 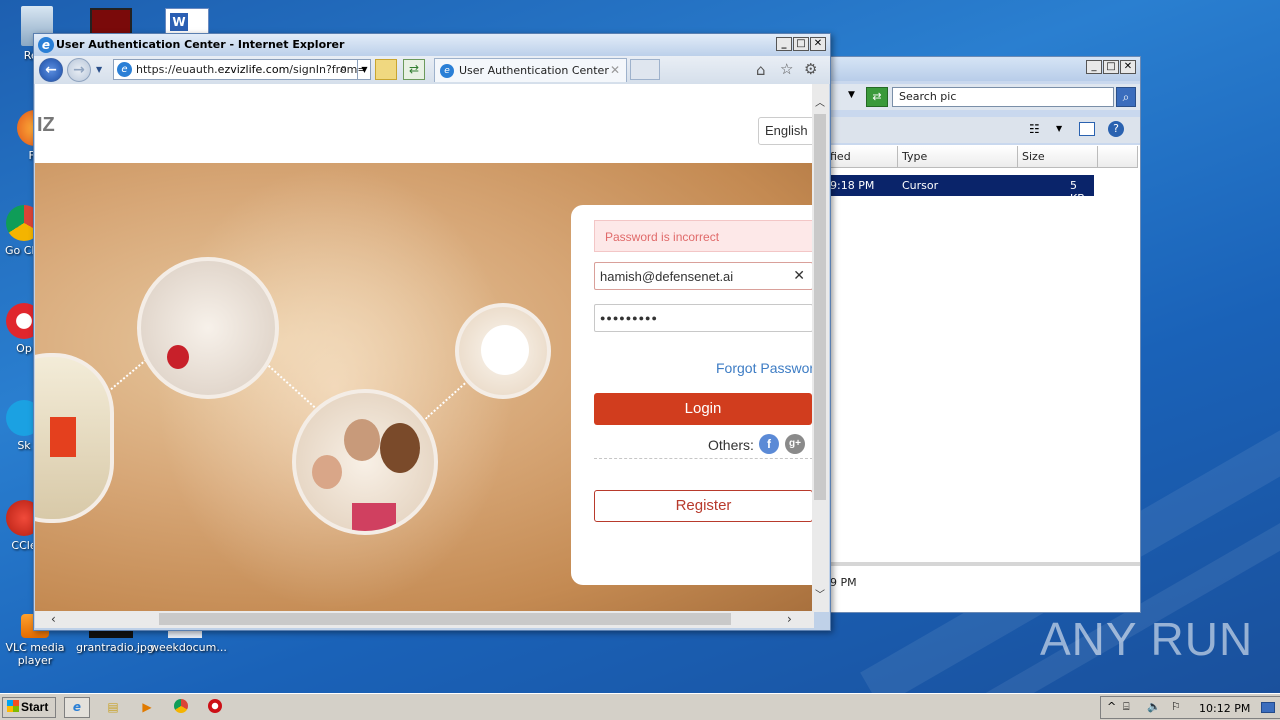 What do you see at coordinates (960, 190) in the screenshot?
I see `file-row-selected: 9:18 PM Cursor 5 KB` at bounding box center [960, 190].